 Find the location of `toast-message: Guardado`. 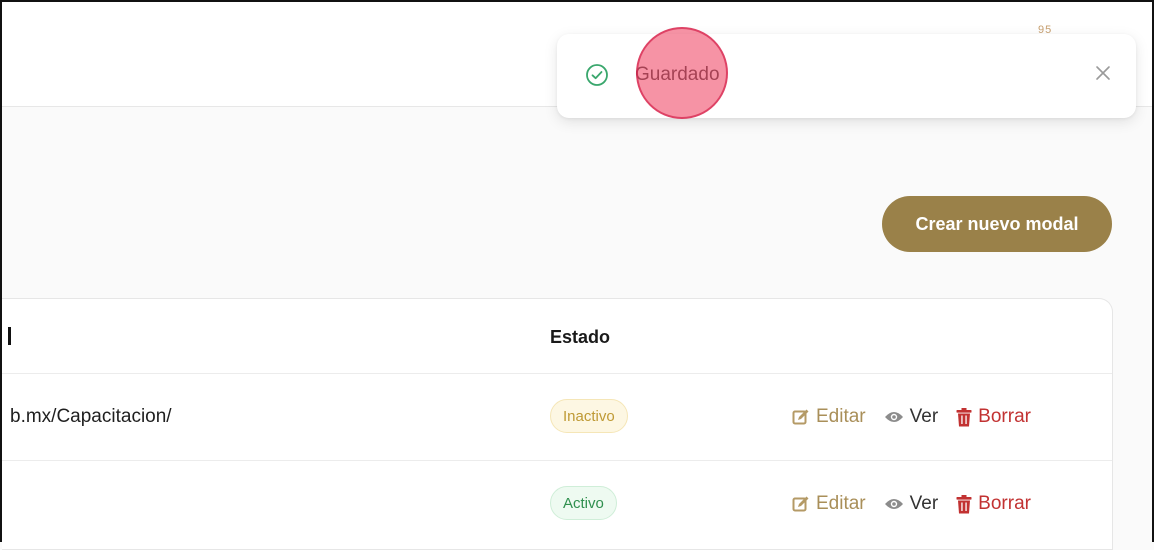

toast-message: Guardado is located at coordinates (677, 74).